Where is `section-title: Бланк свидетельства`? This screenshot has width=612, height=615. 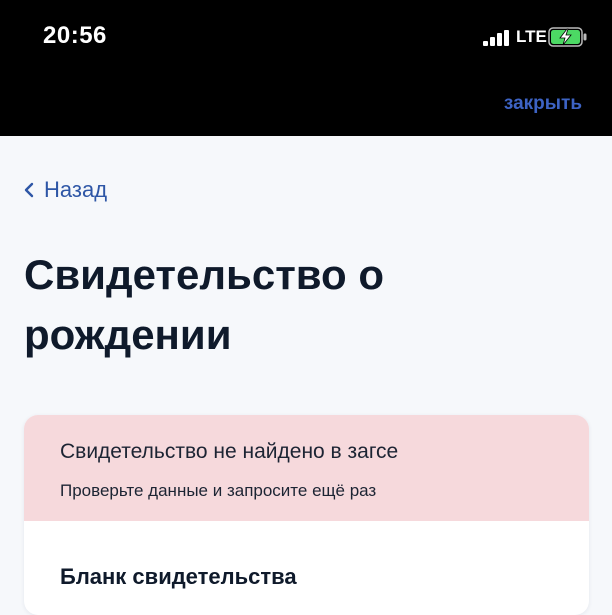
section-title: Бланк свидетельства is located at coordinates (178, 576).